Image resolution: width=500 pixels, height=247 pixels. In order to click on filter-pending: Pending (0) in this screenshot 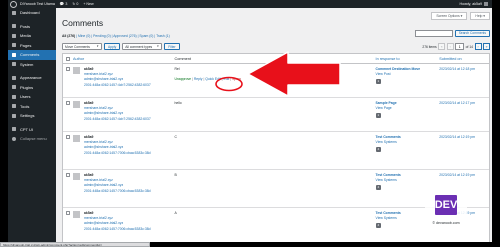, I will do `click(102, 36)`.